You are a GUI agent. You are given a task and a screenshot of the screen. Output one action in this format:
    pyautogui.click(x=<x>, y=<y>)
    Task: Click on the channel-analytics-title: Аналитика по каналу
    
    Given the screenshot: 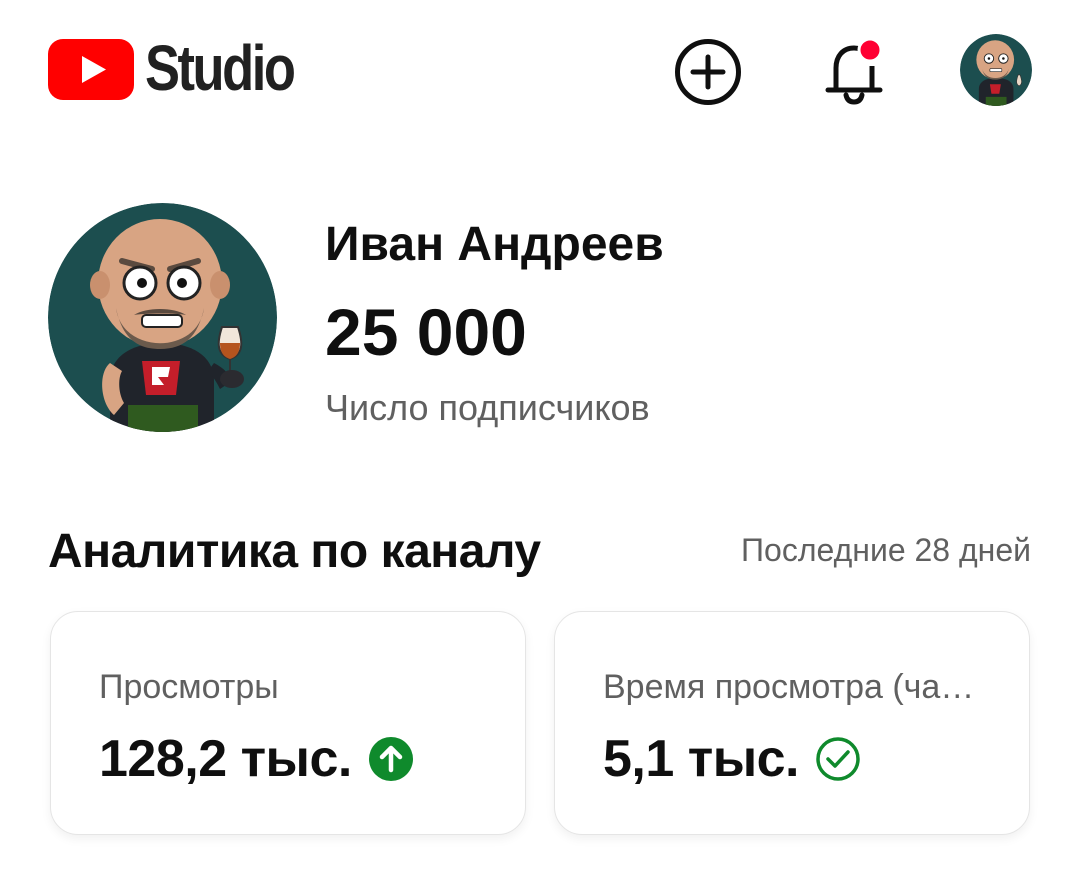 What is the action you would take?
    pyautogui.click(x=294, y=551)
    